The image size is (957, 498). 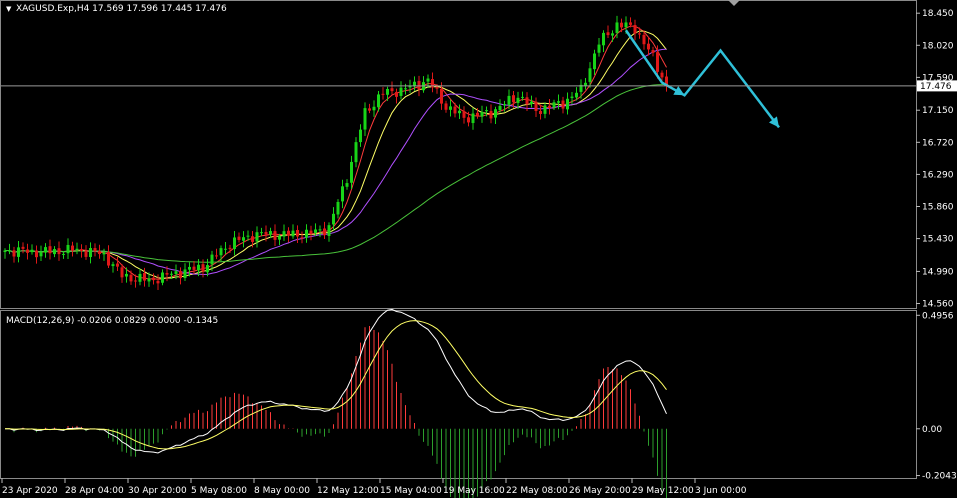 I want to click on price-tick-label: 17.150, so click(x=938, y=111).